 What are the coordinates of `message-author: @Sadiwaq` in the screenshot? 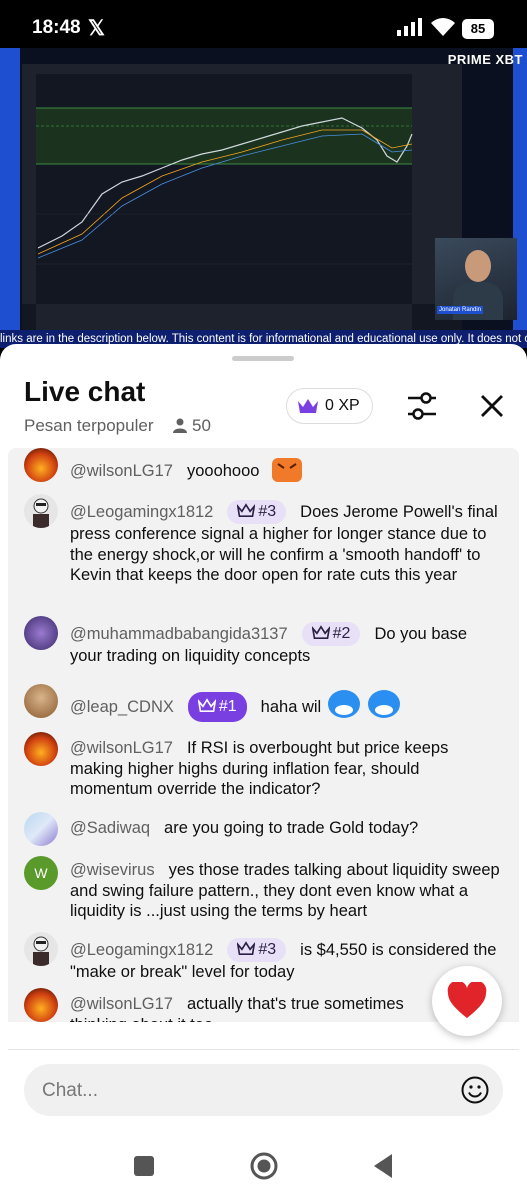 It's located at (110, 828).